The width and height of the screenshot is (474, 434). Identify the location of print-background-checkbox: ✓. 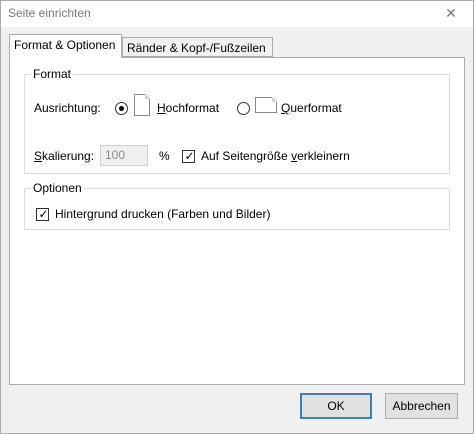
(42, 214).